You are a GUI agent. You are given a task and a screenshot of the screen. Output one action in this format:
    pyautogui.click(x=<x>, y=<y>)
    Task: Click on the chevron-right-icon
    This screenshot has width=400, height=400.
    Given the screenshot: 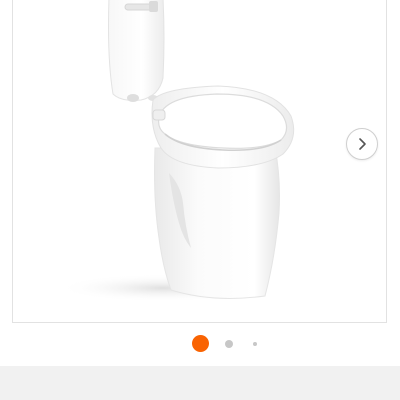 What is the action you would take?
    pyautogui.click(x=362, y=144)
    